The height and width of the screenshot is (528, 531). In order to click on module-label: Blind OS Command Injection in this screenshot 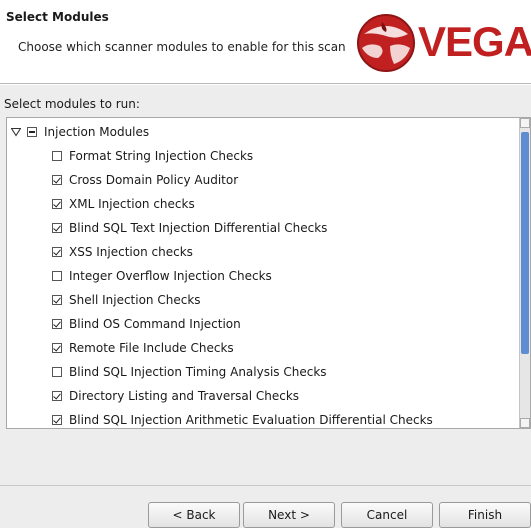, I will do `click(155, 324)`.